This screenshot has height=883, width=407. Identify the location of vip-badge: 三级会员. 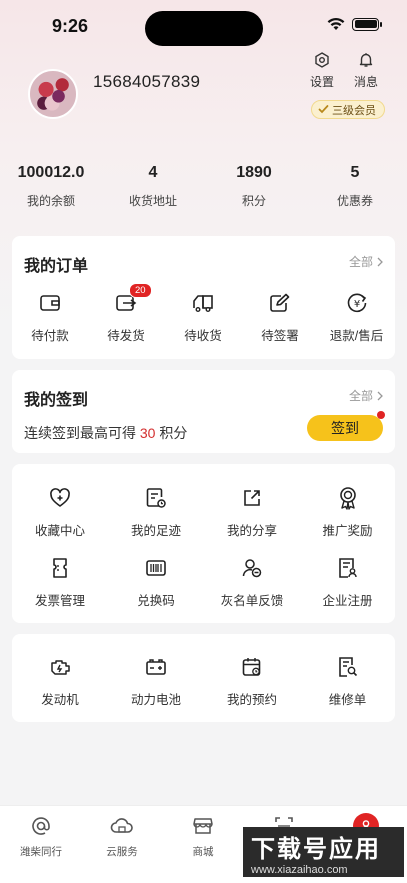
(348, 109).